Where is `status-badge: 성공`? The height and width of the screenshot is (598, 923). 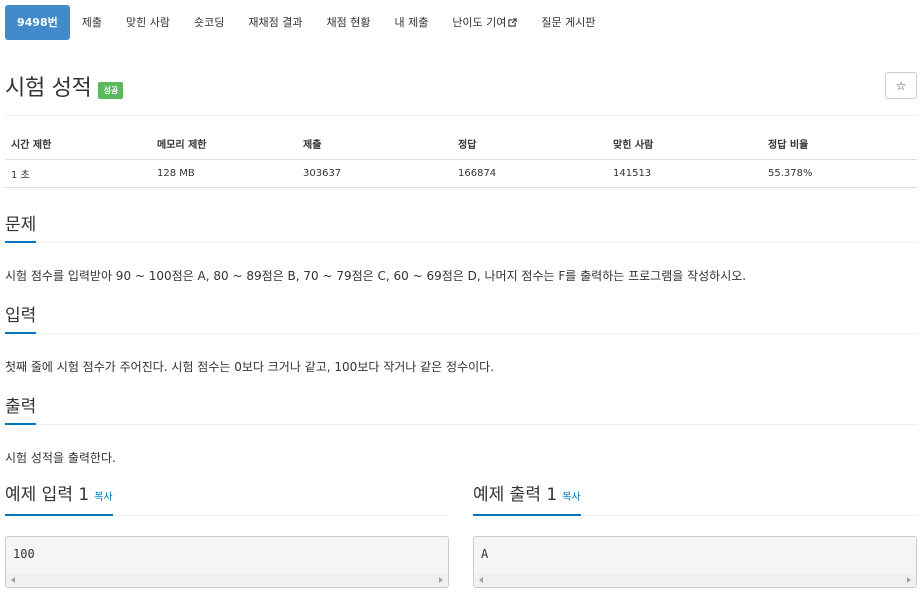
status-badge: 성공 is located at coordinates (111, 90).